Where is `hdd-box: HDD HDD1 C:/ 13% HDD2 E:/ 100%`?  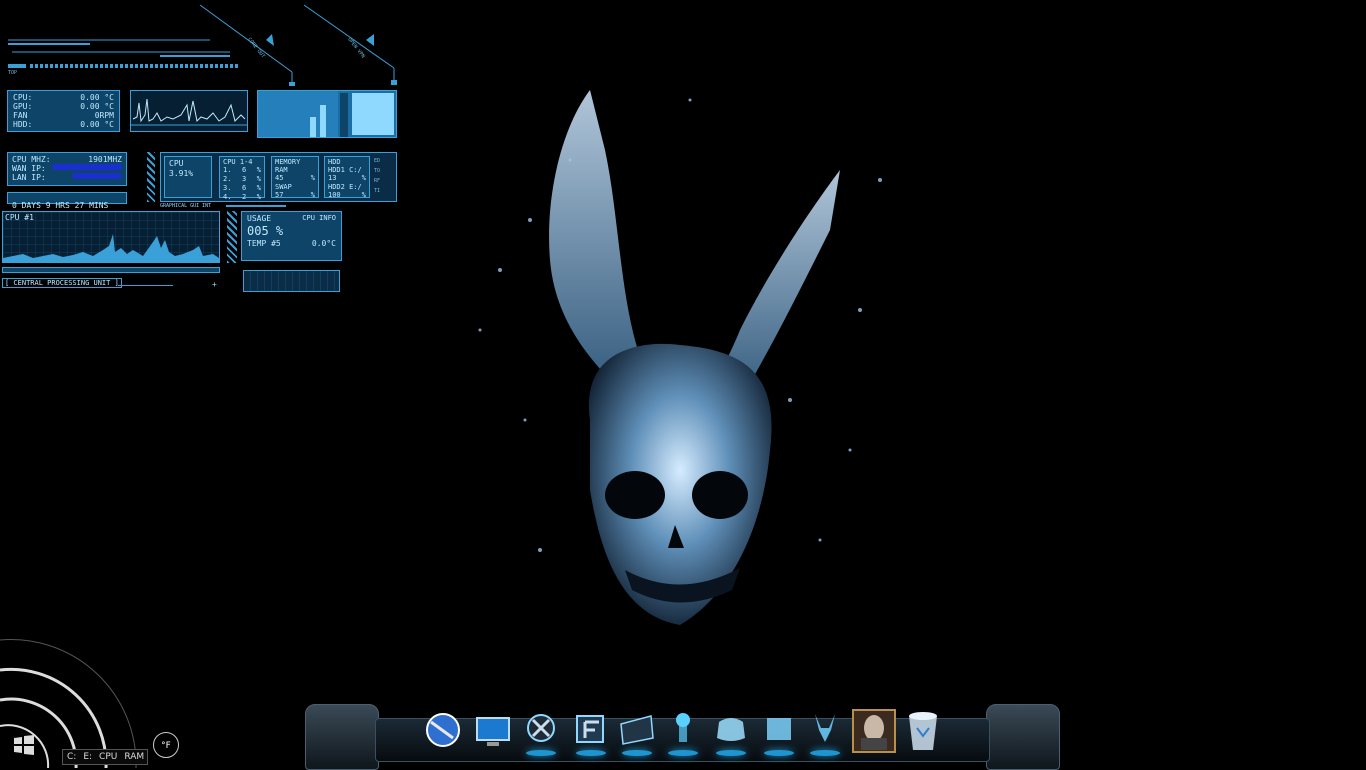
hdd-box: HDD HDD1 C:/ 13% HDD2 E:/ 100% is located at coordinates (347, 177).